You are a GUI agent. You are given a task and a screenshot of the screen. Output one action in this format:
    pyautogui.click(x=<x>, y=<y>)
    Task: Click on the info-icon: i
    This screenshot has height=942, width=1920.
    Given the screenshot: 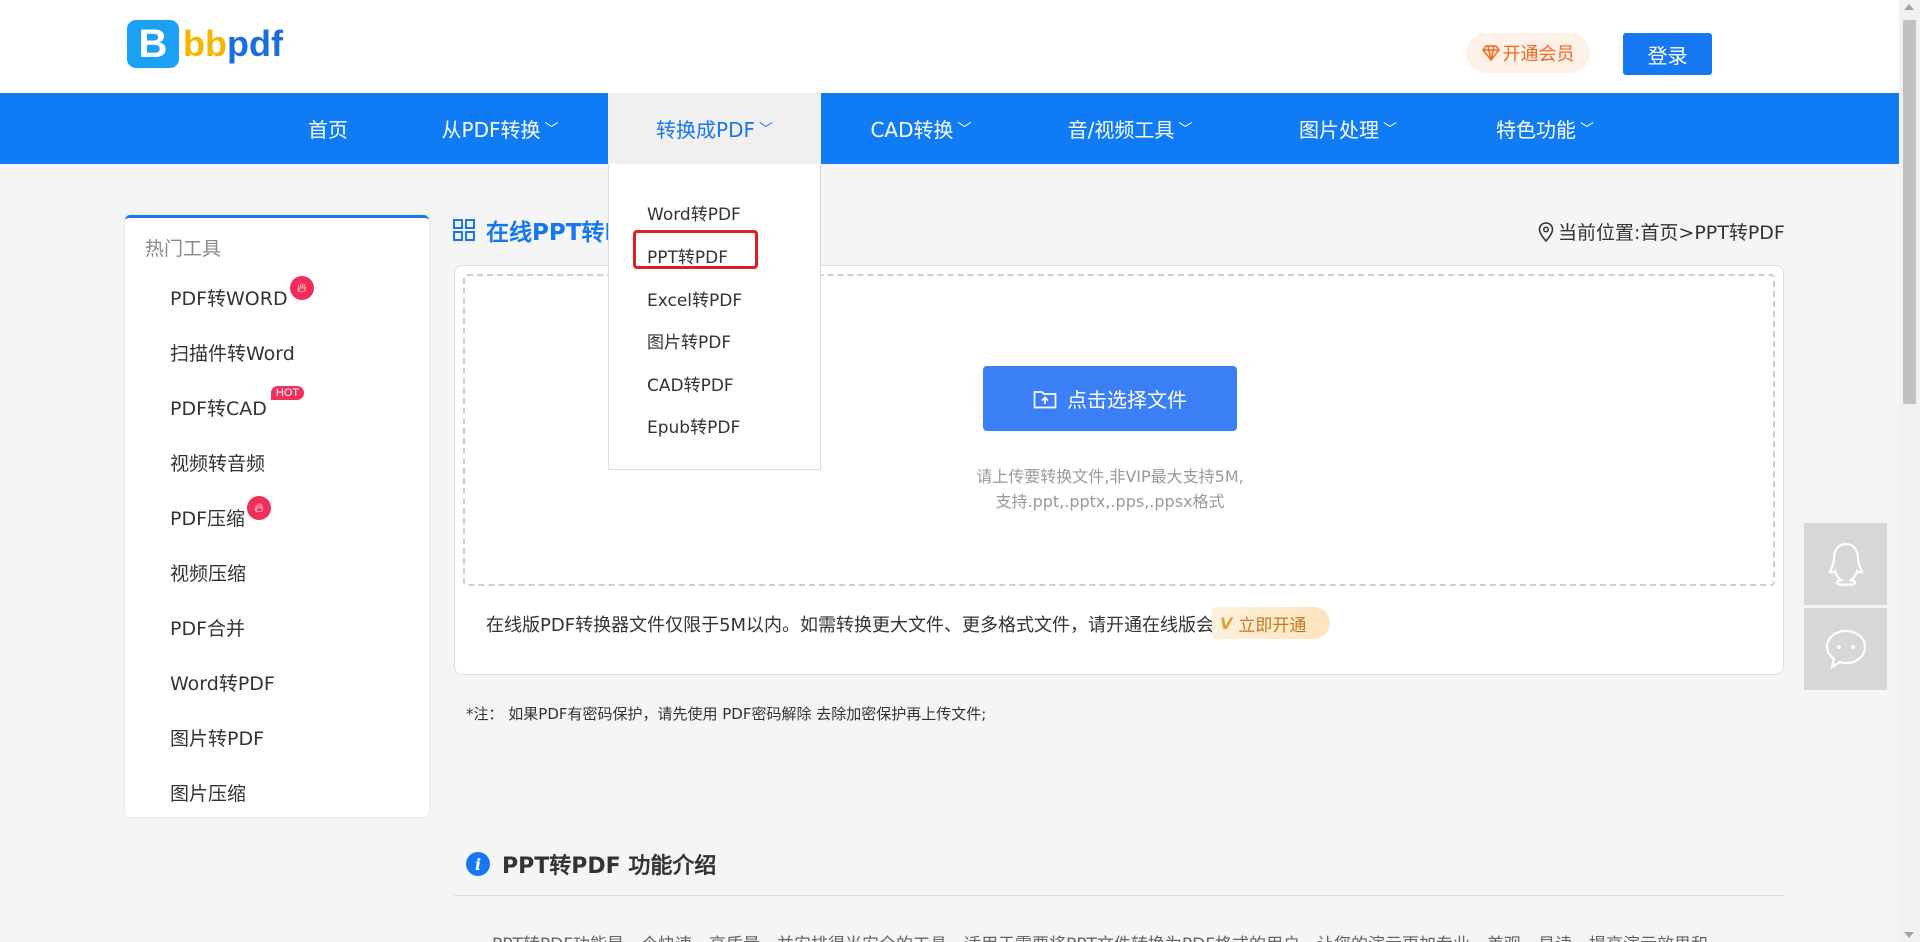 What is the action you would take?
    pyautogui.click(x=478, y=864)
    